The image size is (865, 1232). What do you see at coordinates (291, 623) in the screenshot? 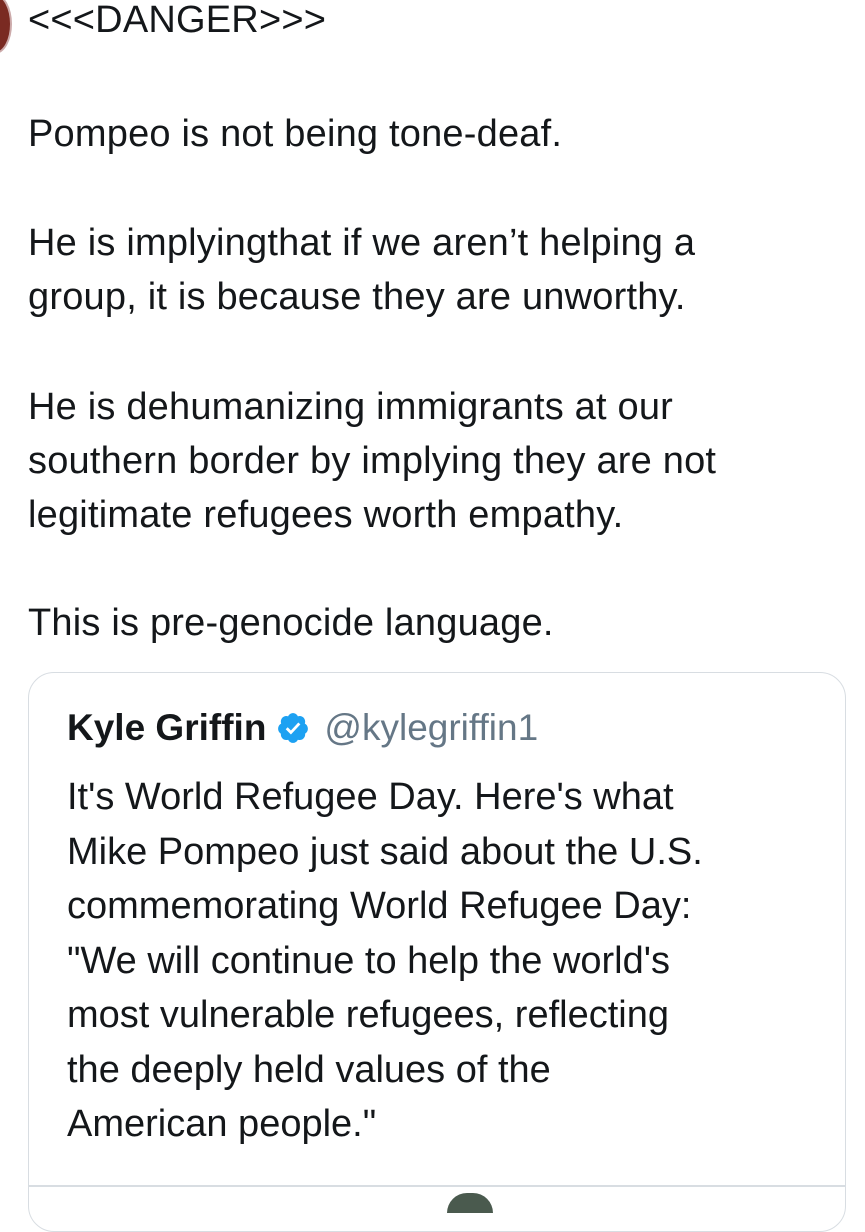
I see `tweet-paragraph-4: This is pre-genocide language.` at bounding box center [291, 623].